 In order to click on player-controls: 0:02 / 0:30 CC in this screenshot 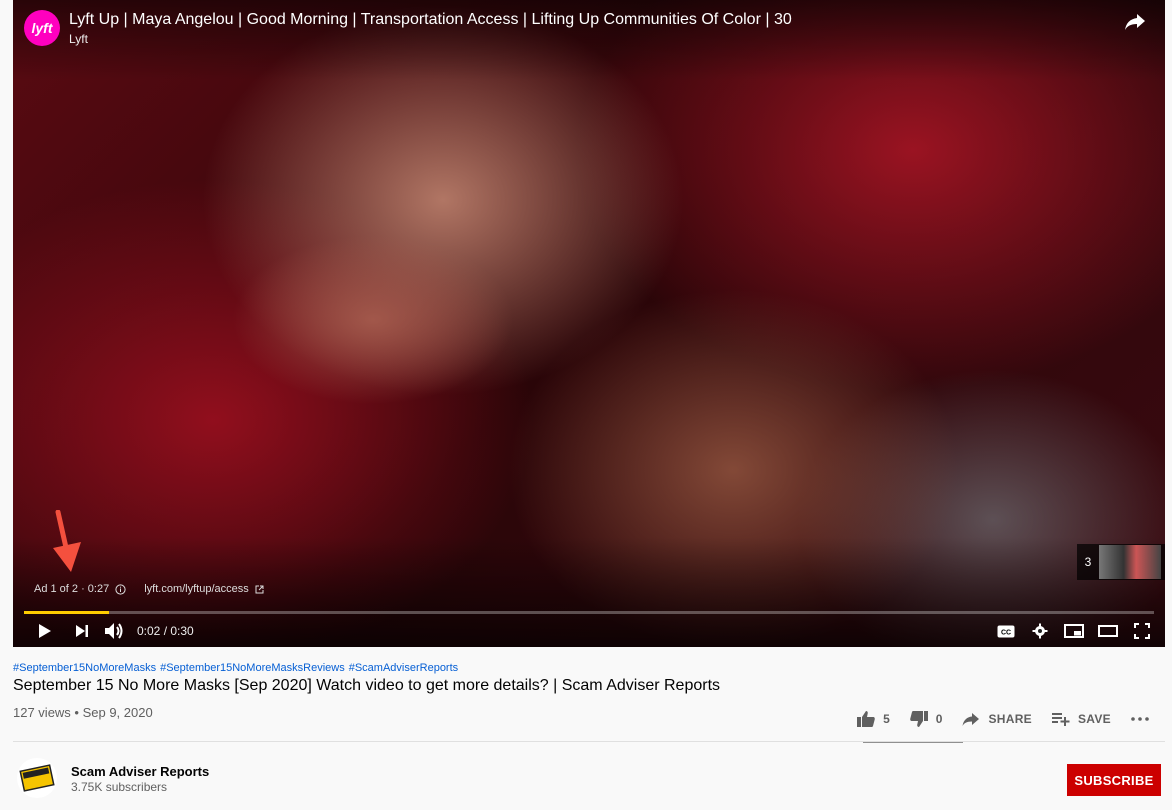, I will do `click(589, 631)`.